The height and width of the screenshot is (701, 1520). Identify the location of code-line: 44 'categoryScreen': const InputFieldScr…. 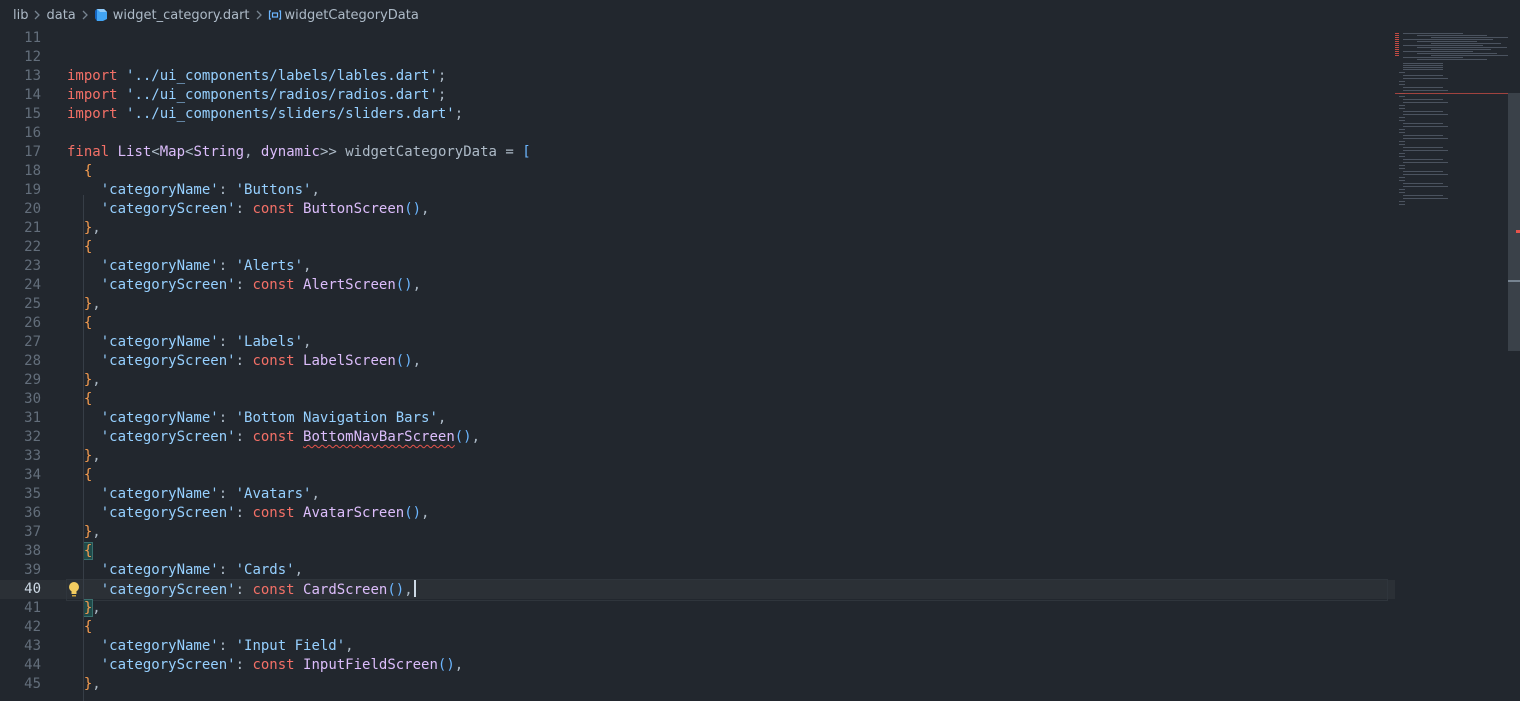
(697, 665).